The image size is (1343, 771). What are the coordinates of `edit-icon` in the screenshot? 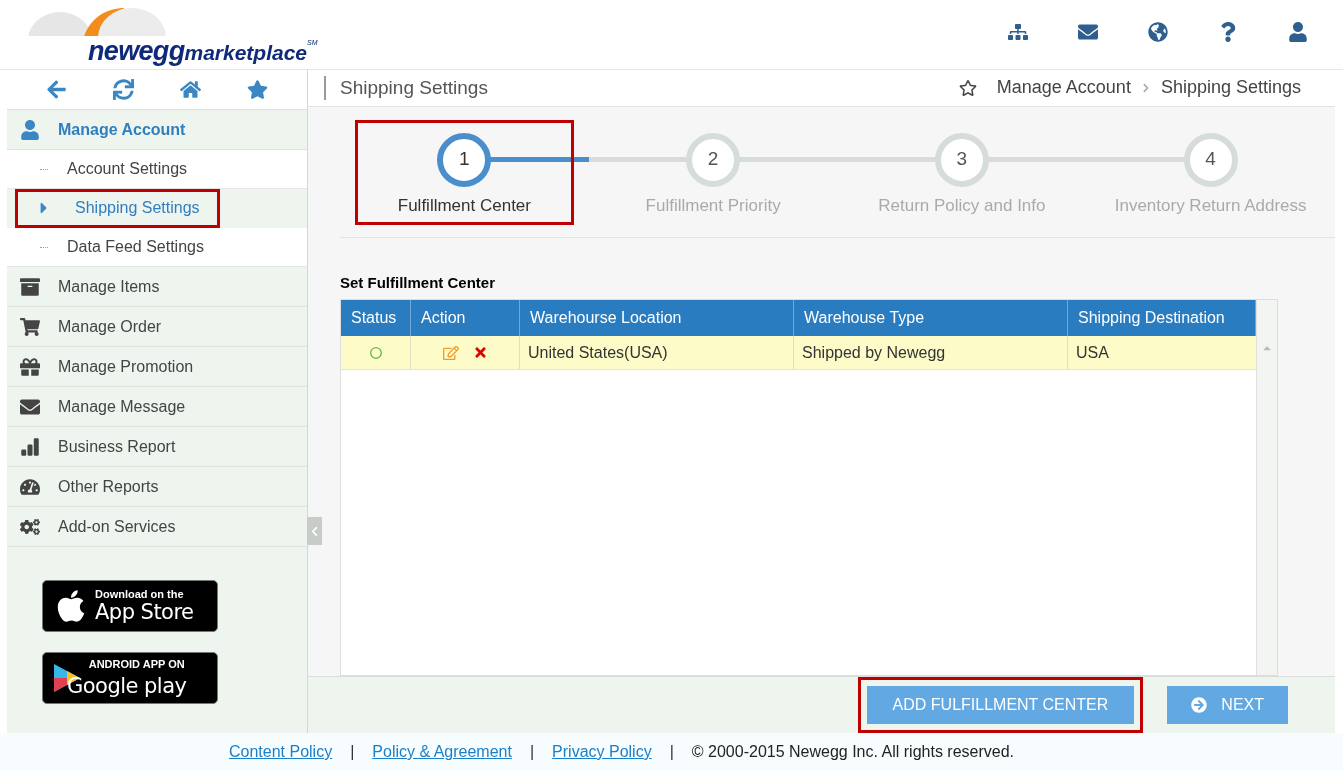 It's located at (450, 352).